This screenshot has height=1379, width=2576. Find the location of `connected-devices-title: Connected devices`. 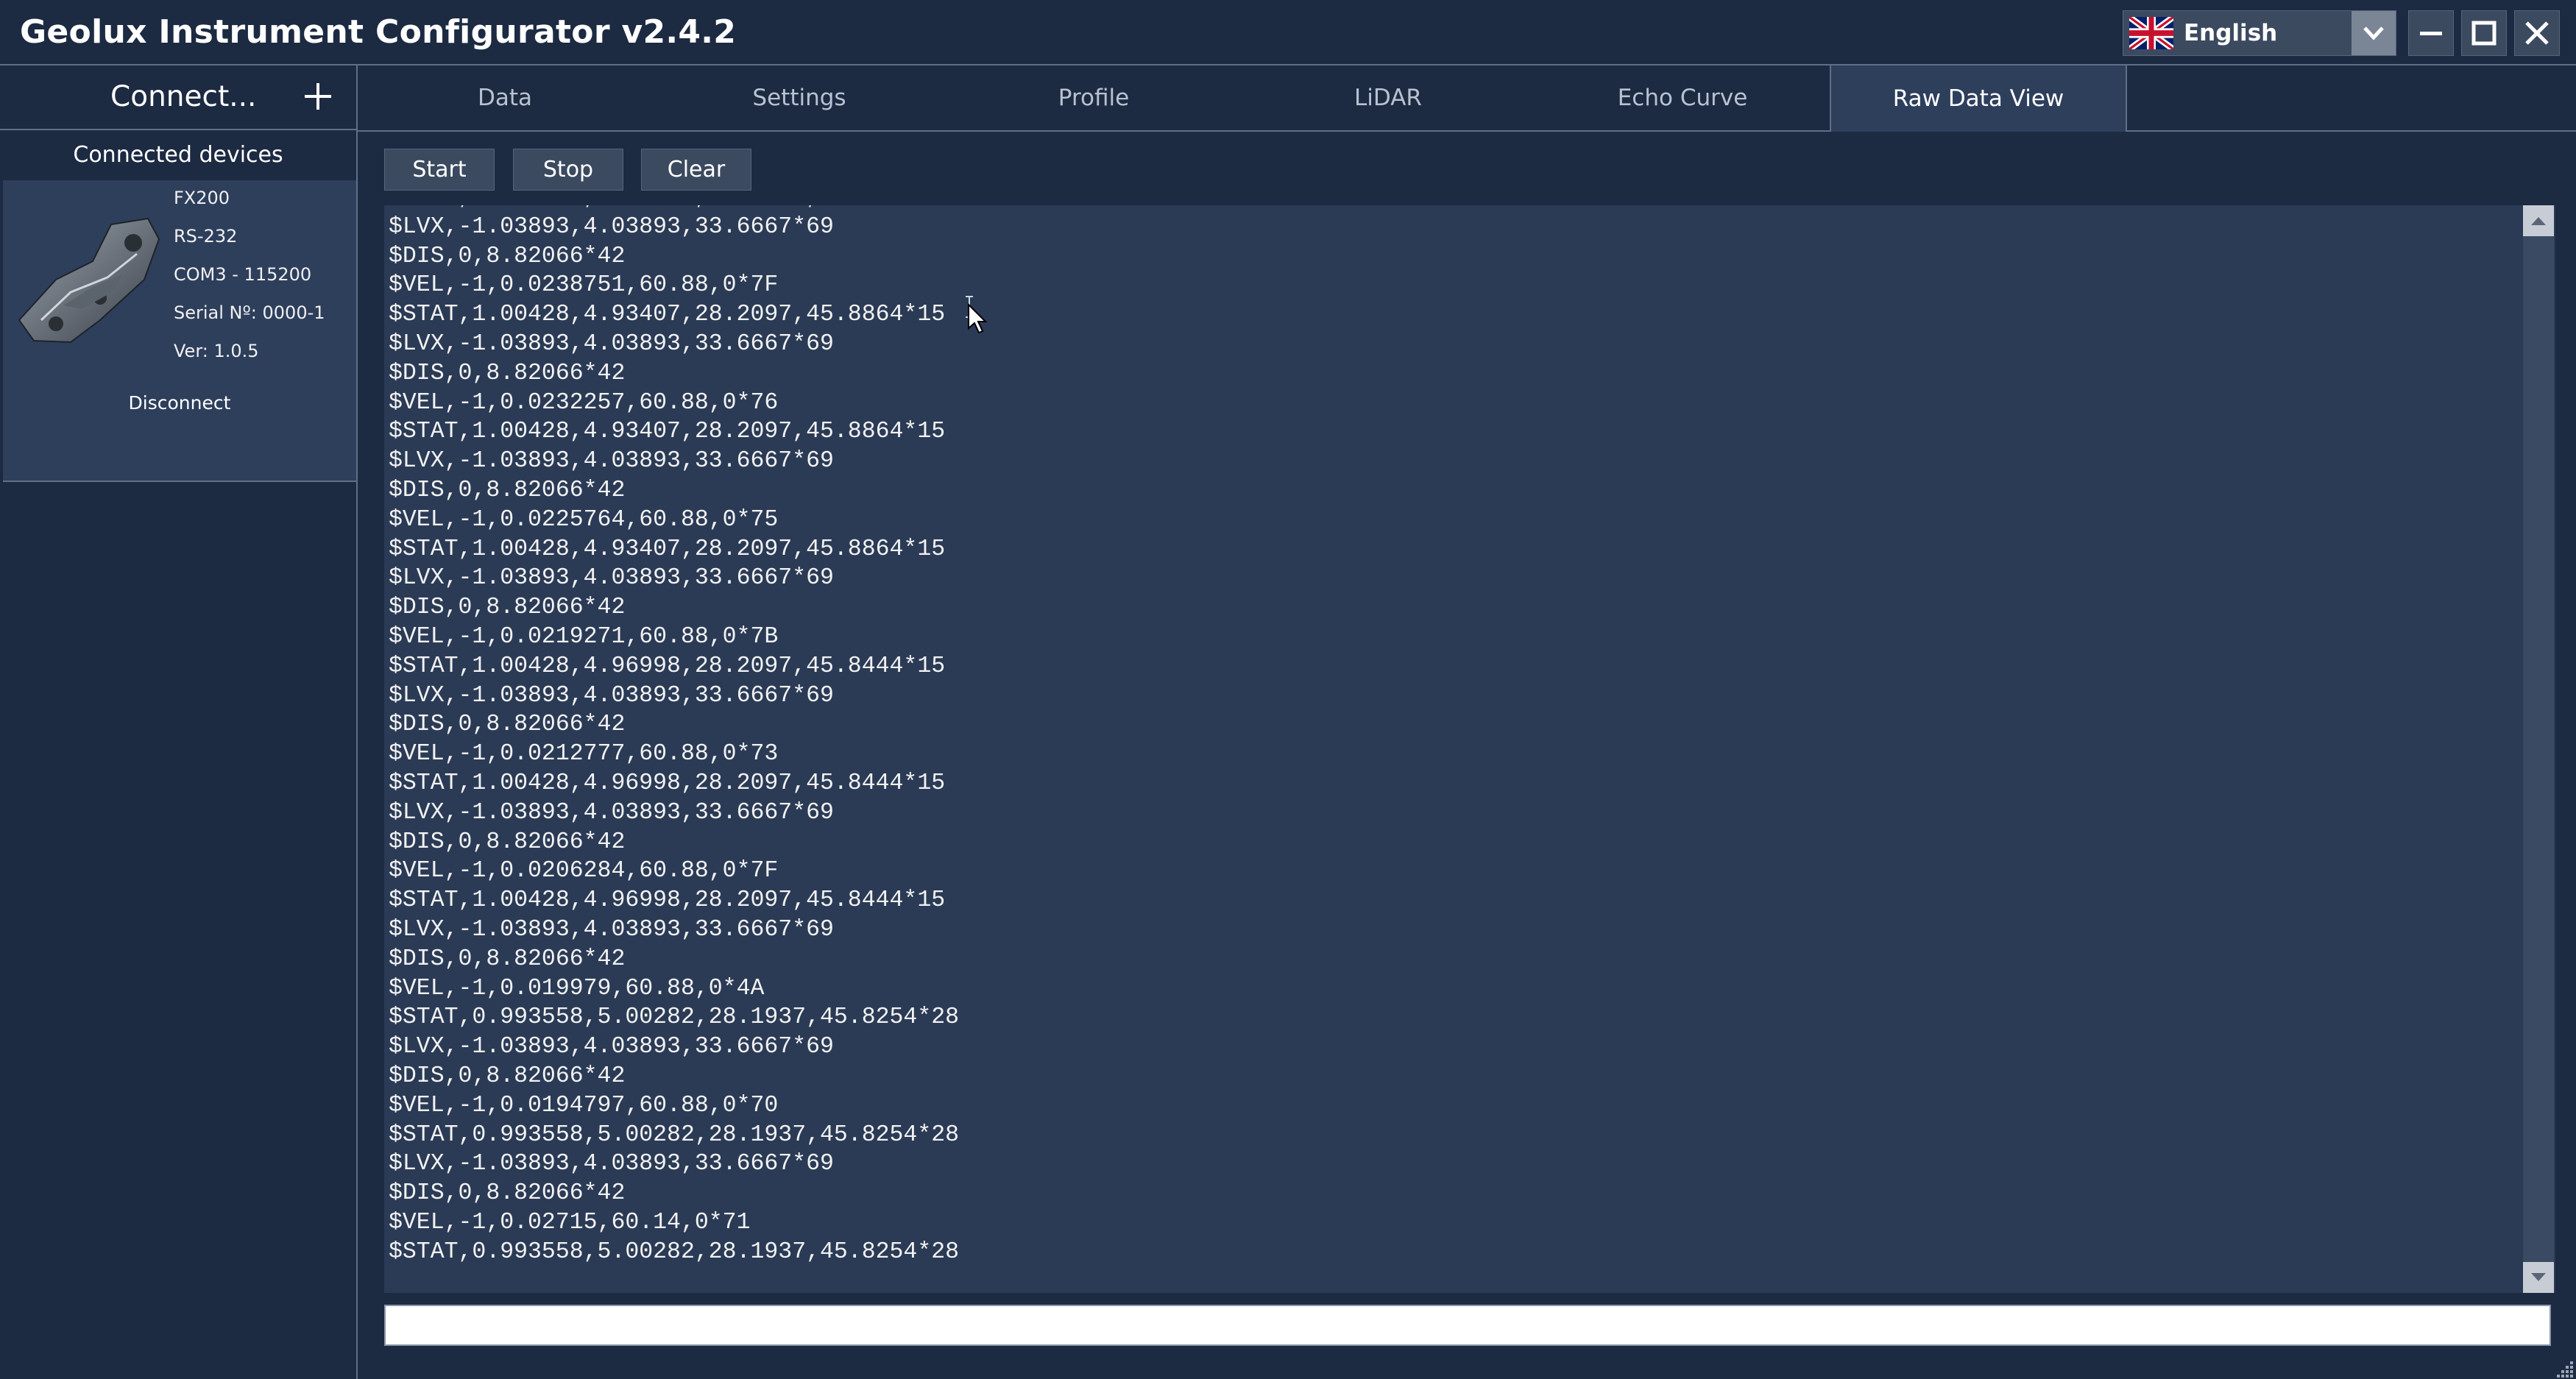

connected-devices-title: Connected devices is located at coordinates (178, 155).